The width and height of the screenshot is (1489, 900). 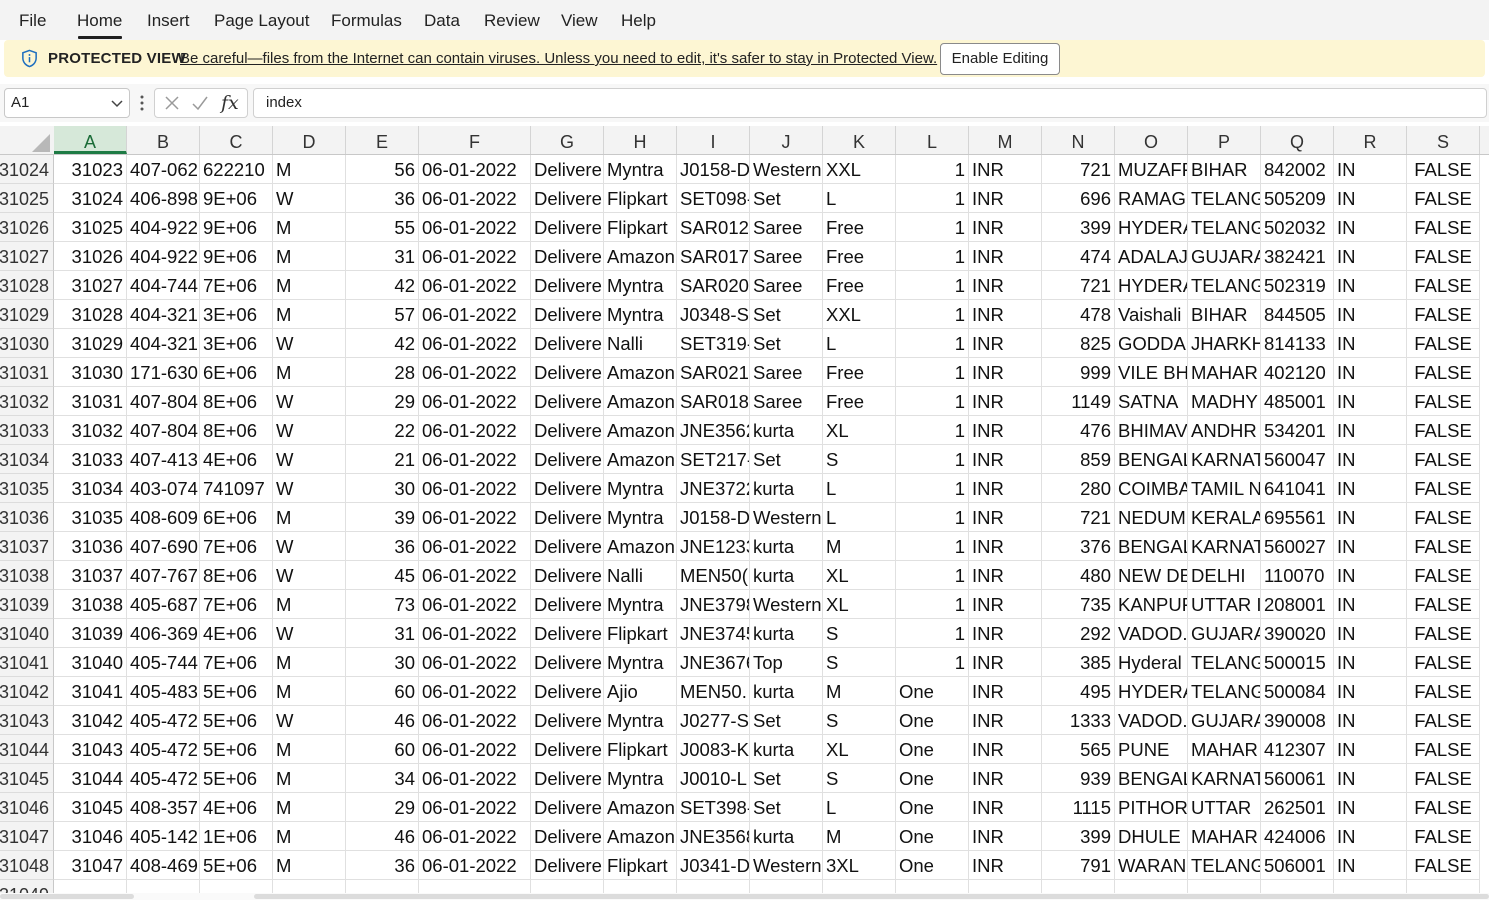 What do you see at coordinates (1078, 691) in the screenshot?
I see `cell-n: 495` at bounding box center [1078, 691].